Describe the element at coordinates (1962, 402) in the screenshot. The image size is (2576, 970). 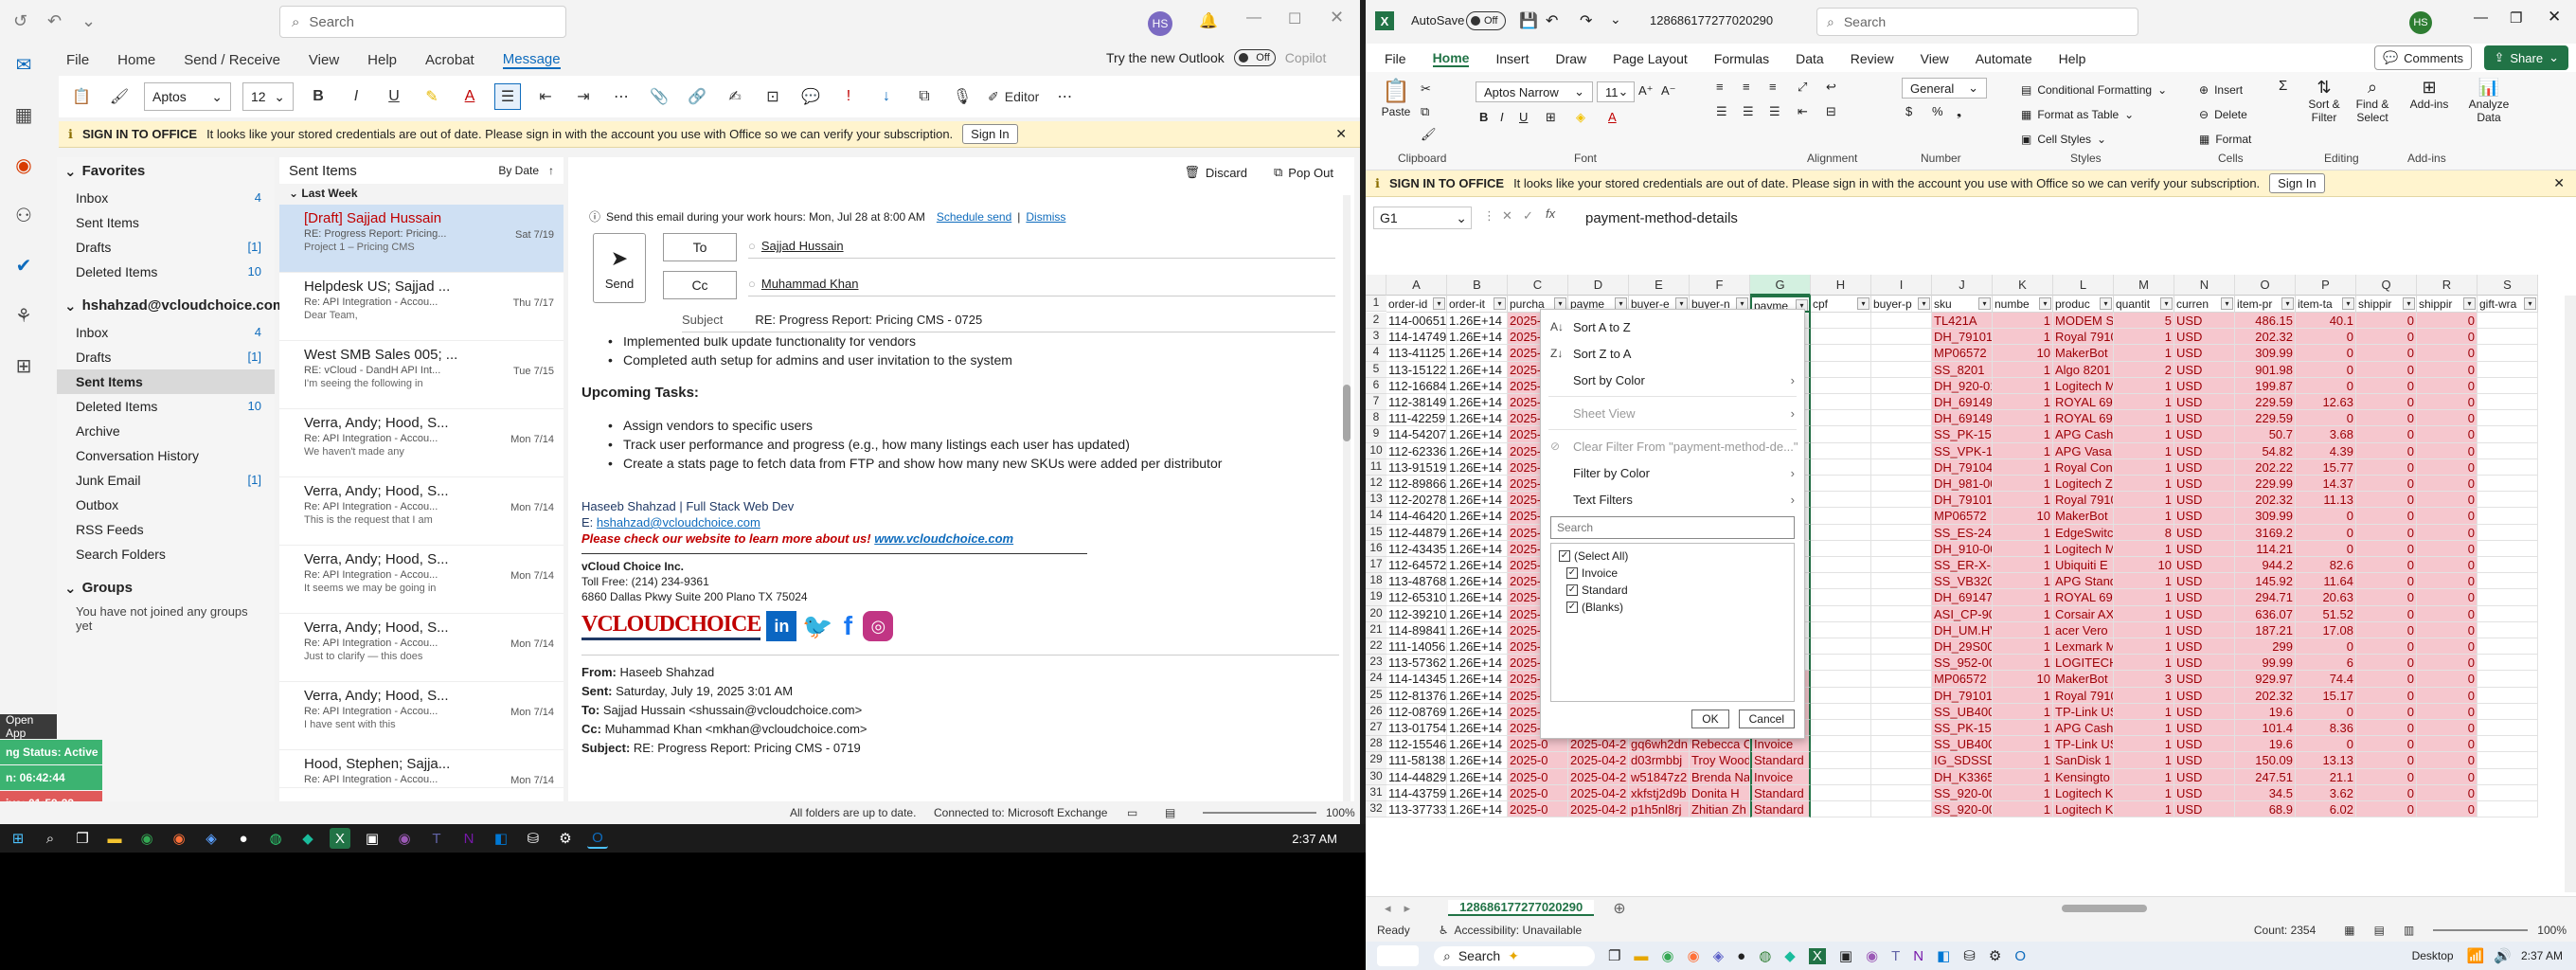
I see `table-cell: DH_69149` at that location.